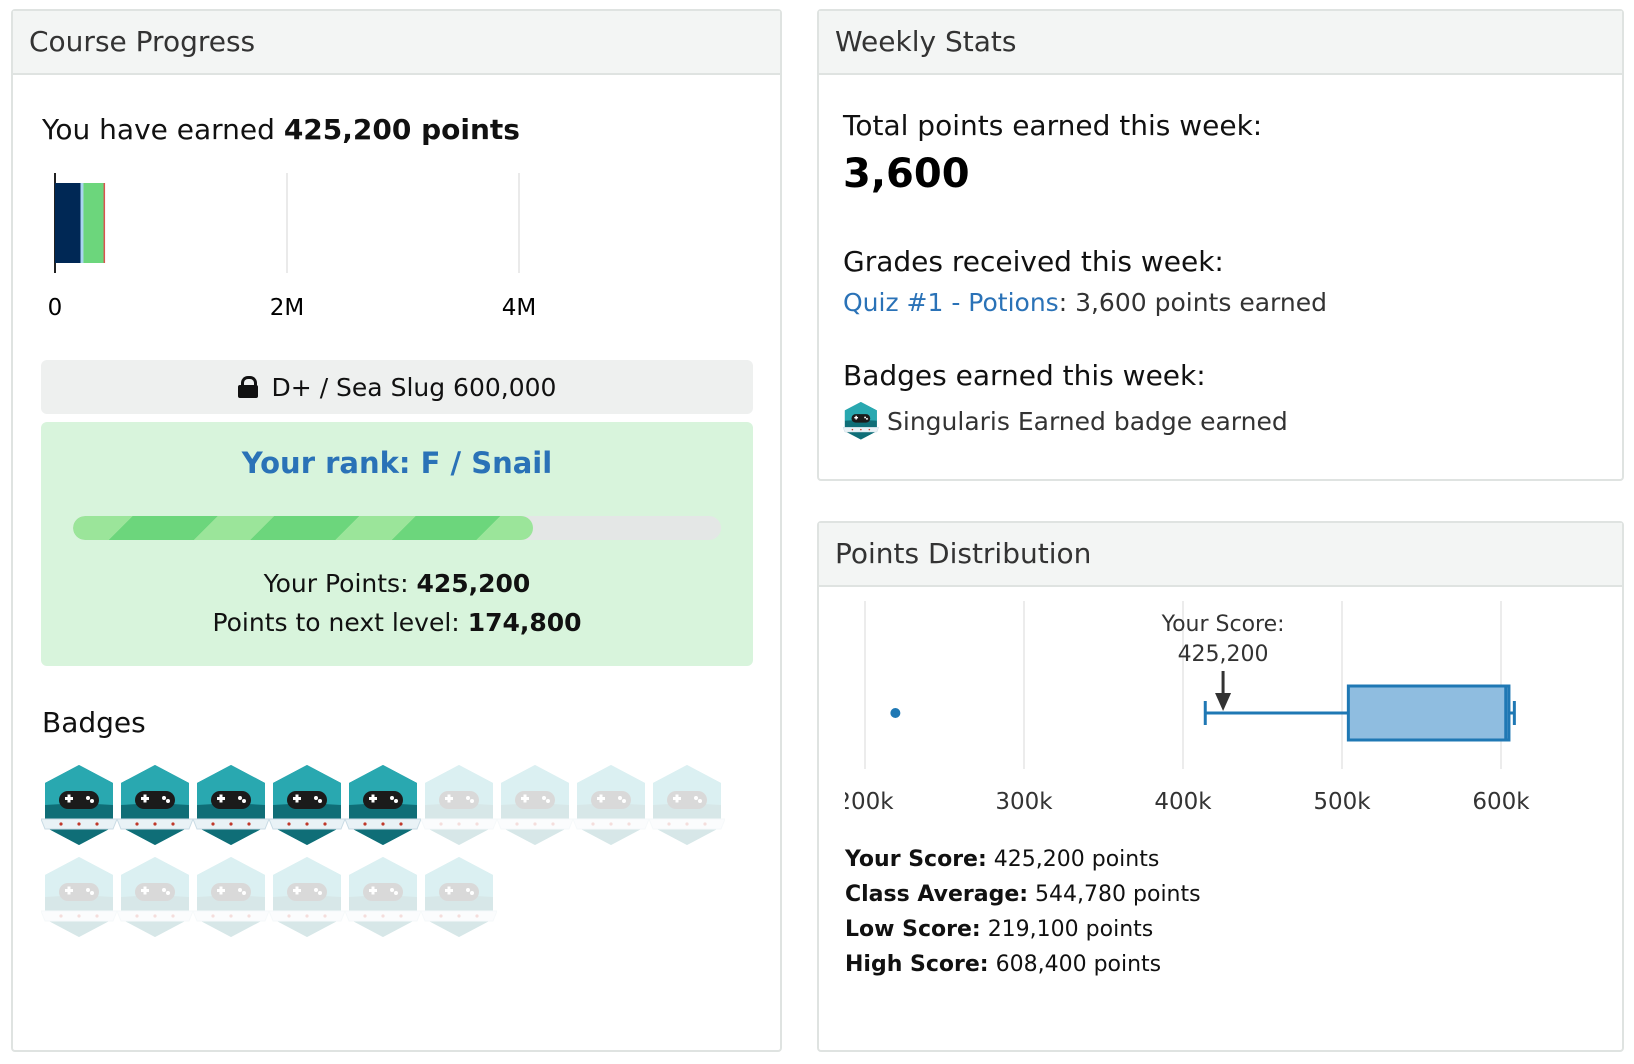 Image resolution: width=1634 pixels, height=1064 pixels. Describe the element at coordinates (1118, 894) in the screenshot. I see `stat-value: 544,780 points` at that location.